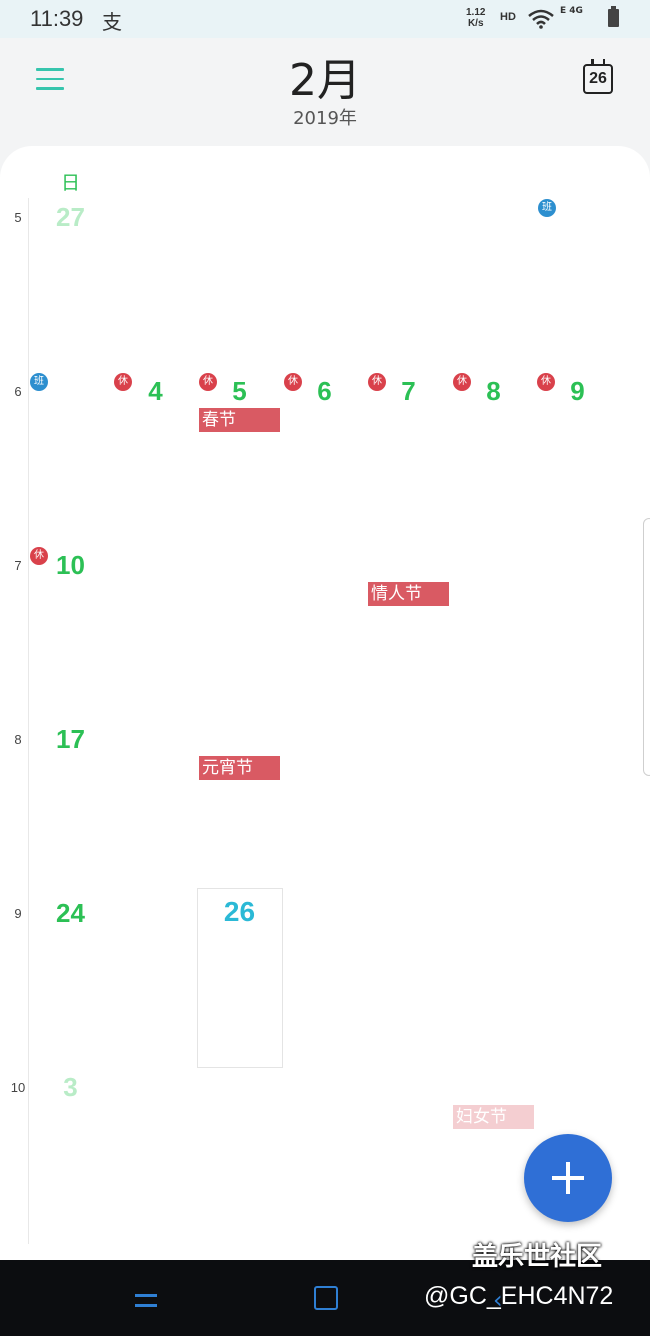 The width and height of the screenshot is (650, 1336). What do you see at coordinates (70, 739) in the screenshot?
I see `day-cell: 17` at bounding box center [70, 739].